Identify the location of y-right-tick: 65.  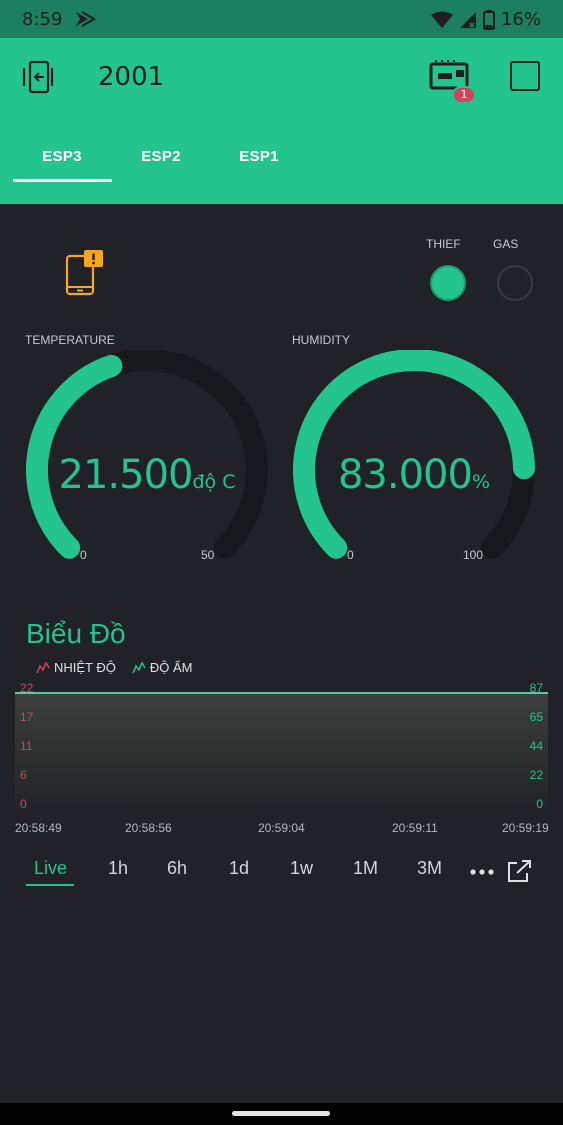
(536, 717).